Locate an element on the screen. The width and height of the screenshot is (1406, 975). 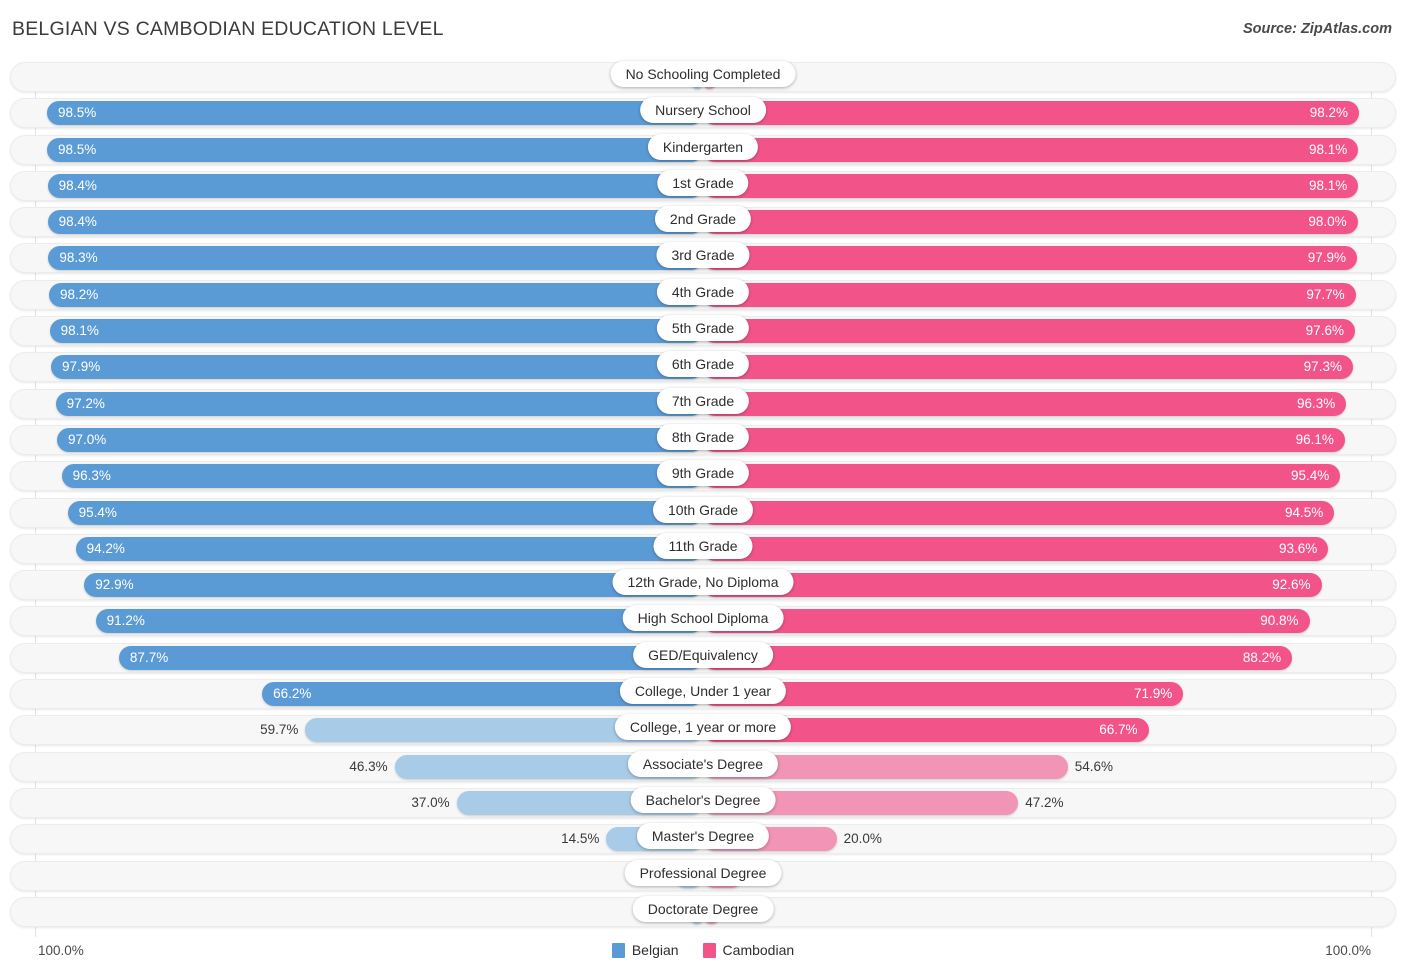
bar-left-belgian: 92.9% is located at coordinates (393, 585).